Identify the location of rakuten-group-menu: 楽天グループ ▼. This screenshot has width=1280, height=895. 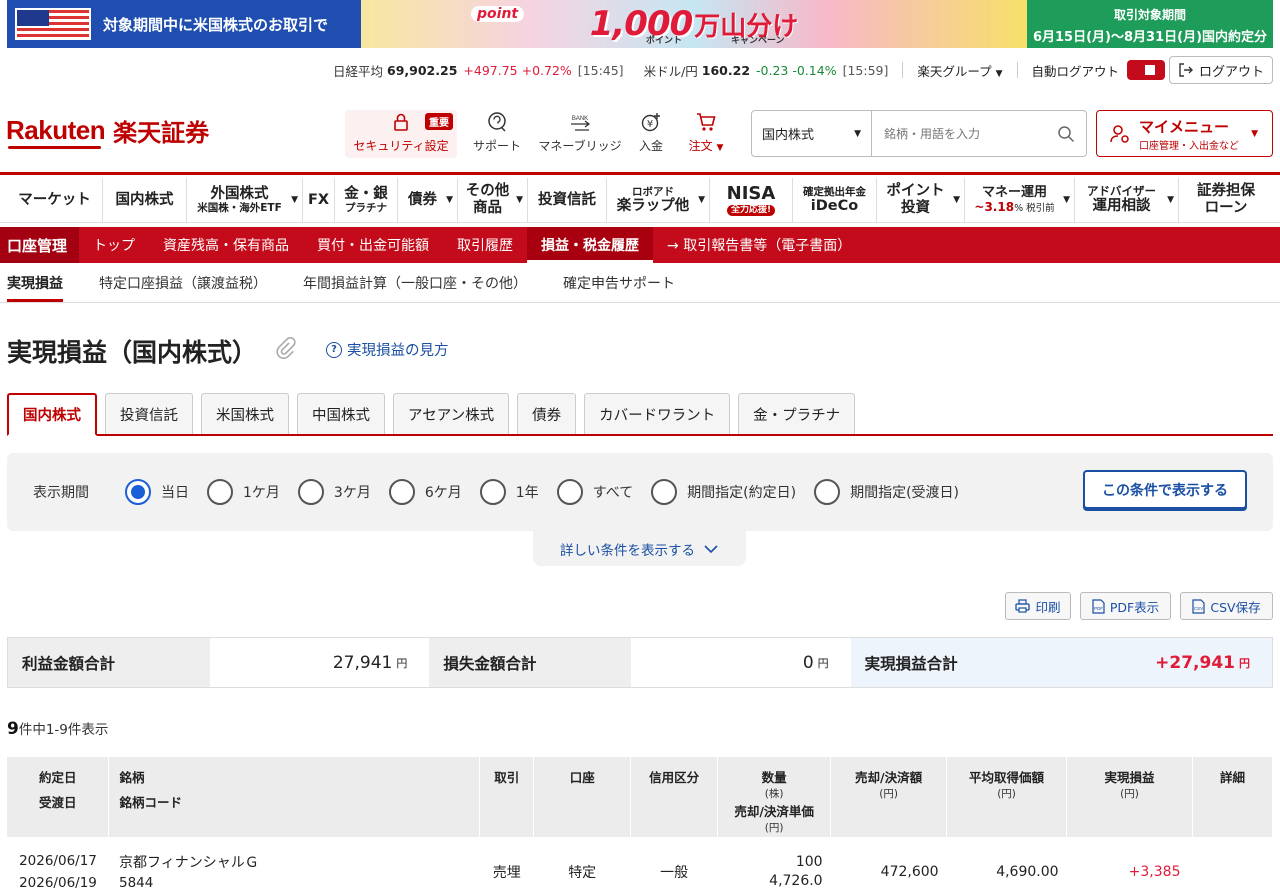
(959, 70).